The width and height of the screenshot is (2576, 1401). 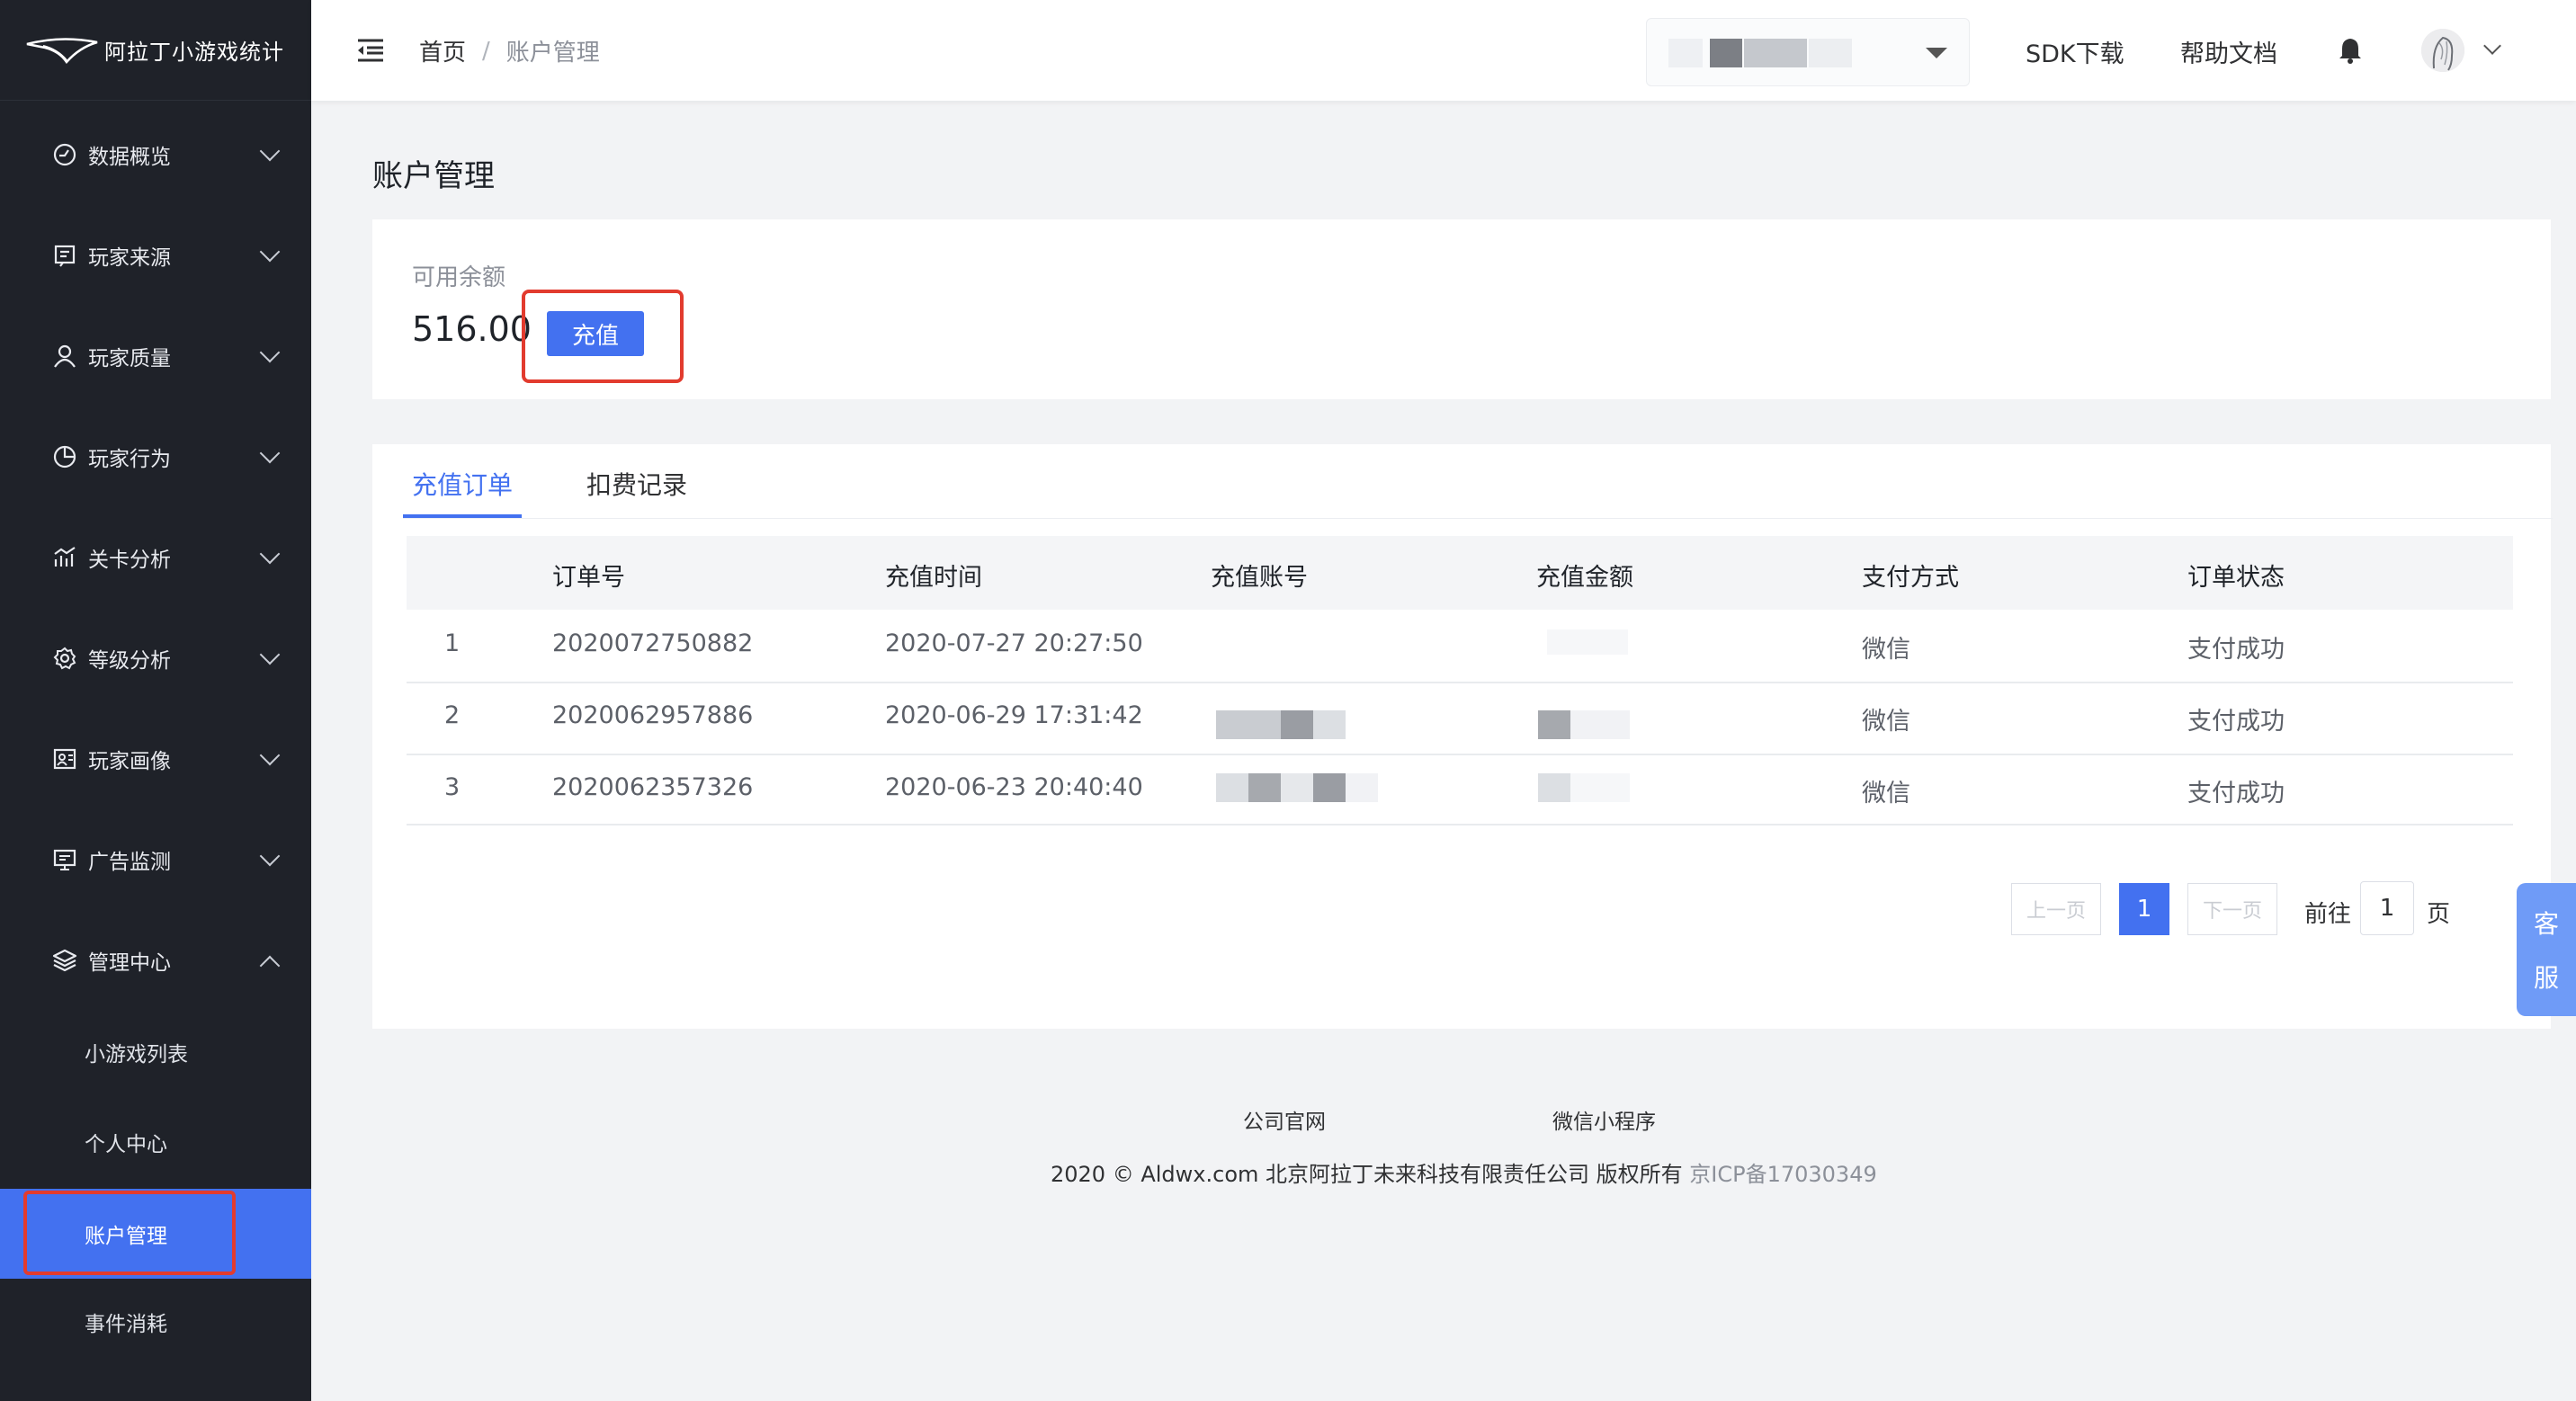 I want to click on column-header: 订单状态, so click(x=2236, y=578).